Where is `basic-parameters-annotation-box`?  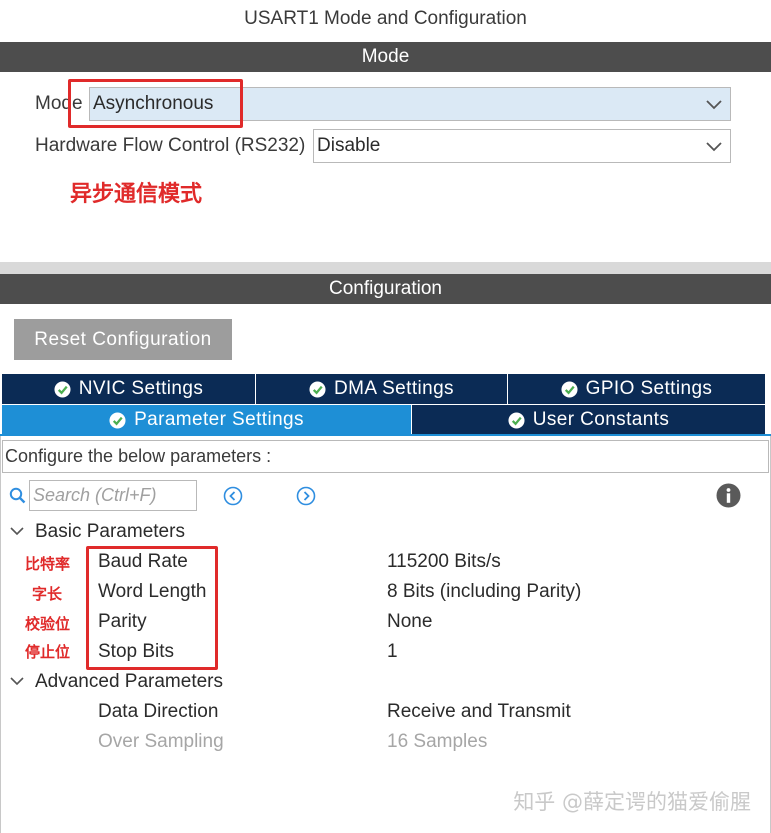 basic-parameters-annotation-box is located at coordinates (152, 608).